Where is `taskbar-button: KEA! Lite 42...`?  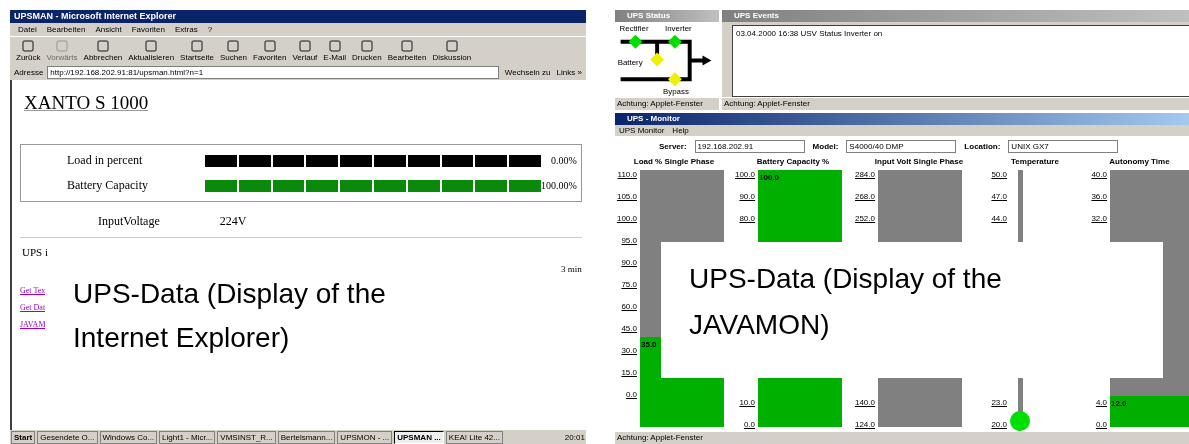 taskbar-button: KEA! Lite 42... is located at coordinates (474, 437).